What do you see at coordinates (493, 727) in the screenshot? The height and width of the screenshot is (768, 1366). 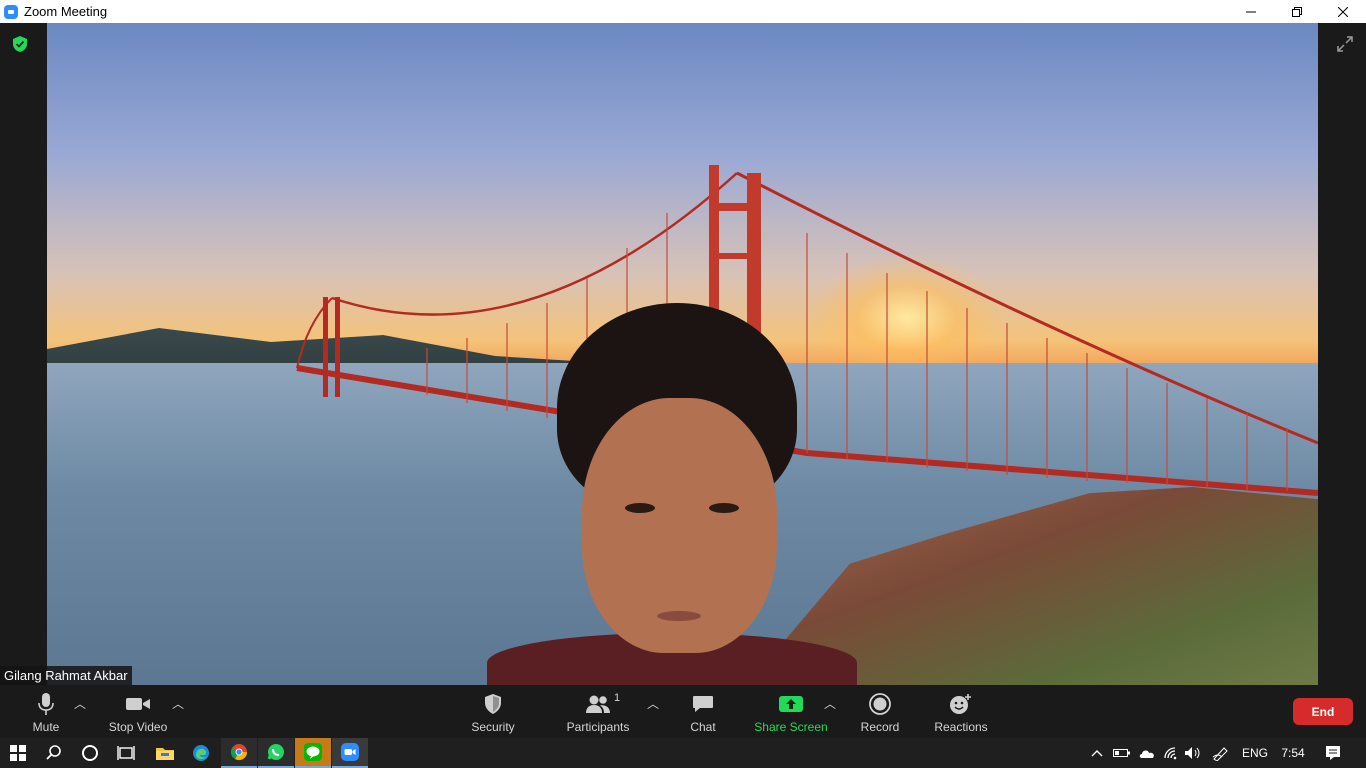 I see `security-label: Security` at bounding box center [493, 727].